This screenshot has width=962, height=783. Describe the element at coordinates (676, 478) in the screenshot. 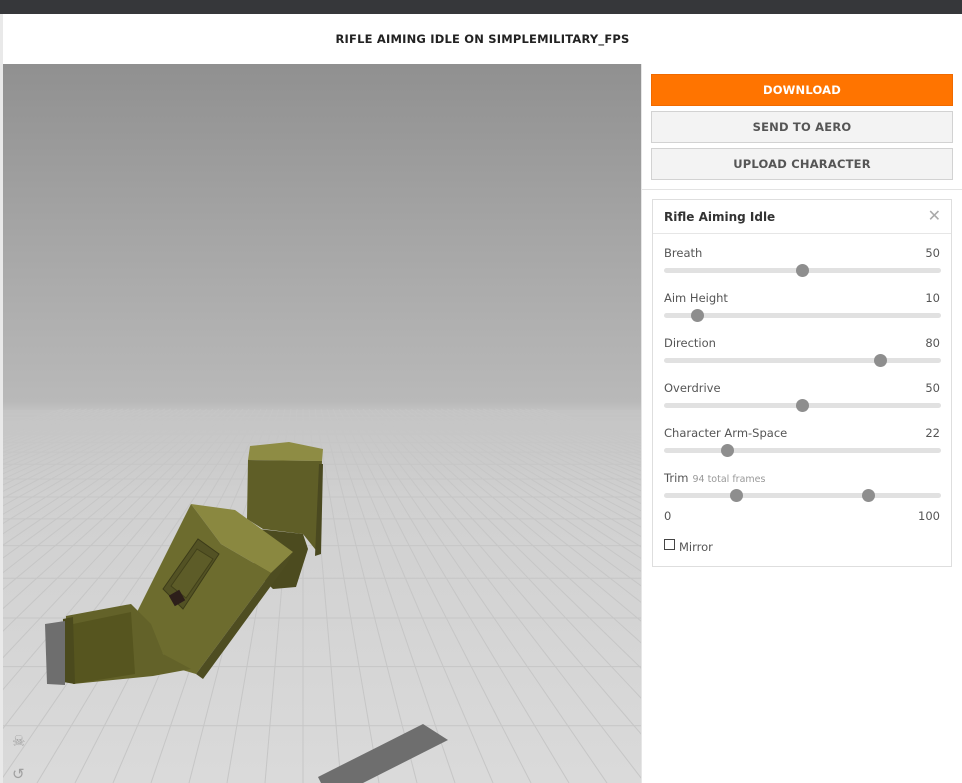

I see `trim-label-text: Trim` at that location.